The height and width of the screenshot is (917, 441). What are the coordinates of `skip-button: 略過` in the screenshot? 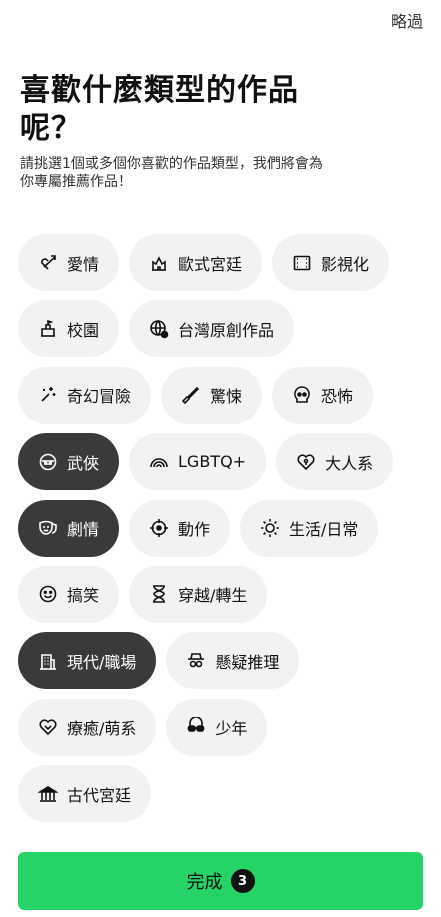 It's located at (407, 20).